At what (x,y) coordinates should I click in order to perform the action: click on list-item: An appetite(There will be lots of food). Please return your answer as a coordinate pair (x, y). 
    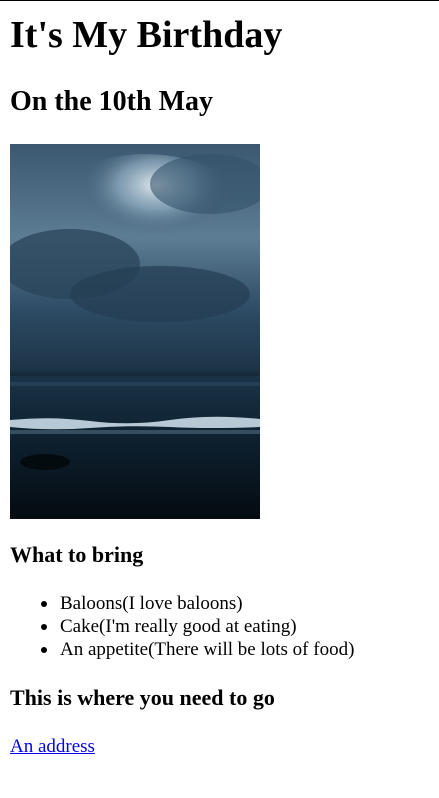
    Looking at the image, I should click on (197, 649).